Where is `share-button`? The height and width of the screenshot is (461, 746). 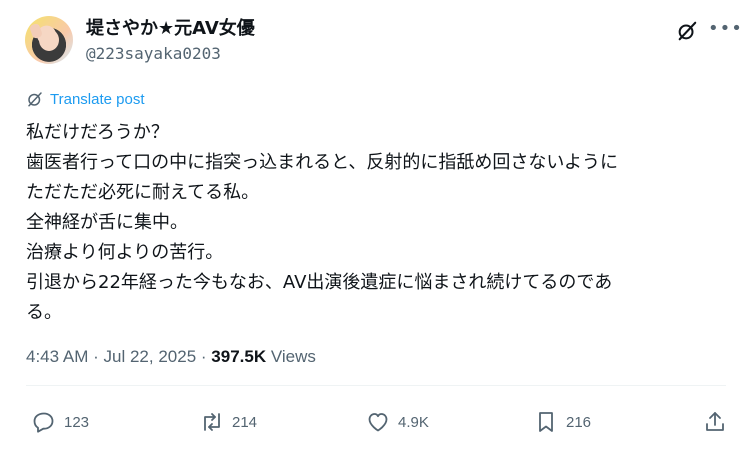
share-button is located at coordinates (715, 422).